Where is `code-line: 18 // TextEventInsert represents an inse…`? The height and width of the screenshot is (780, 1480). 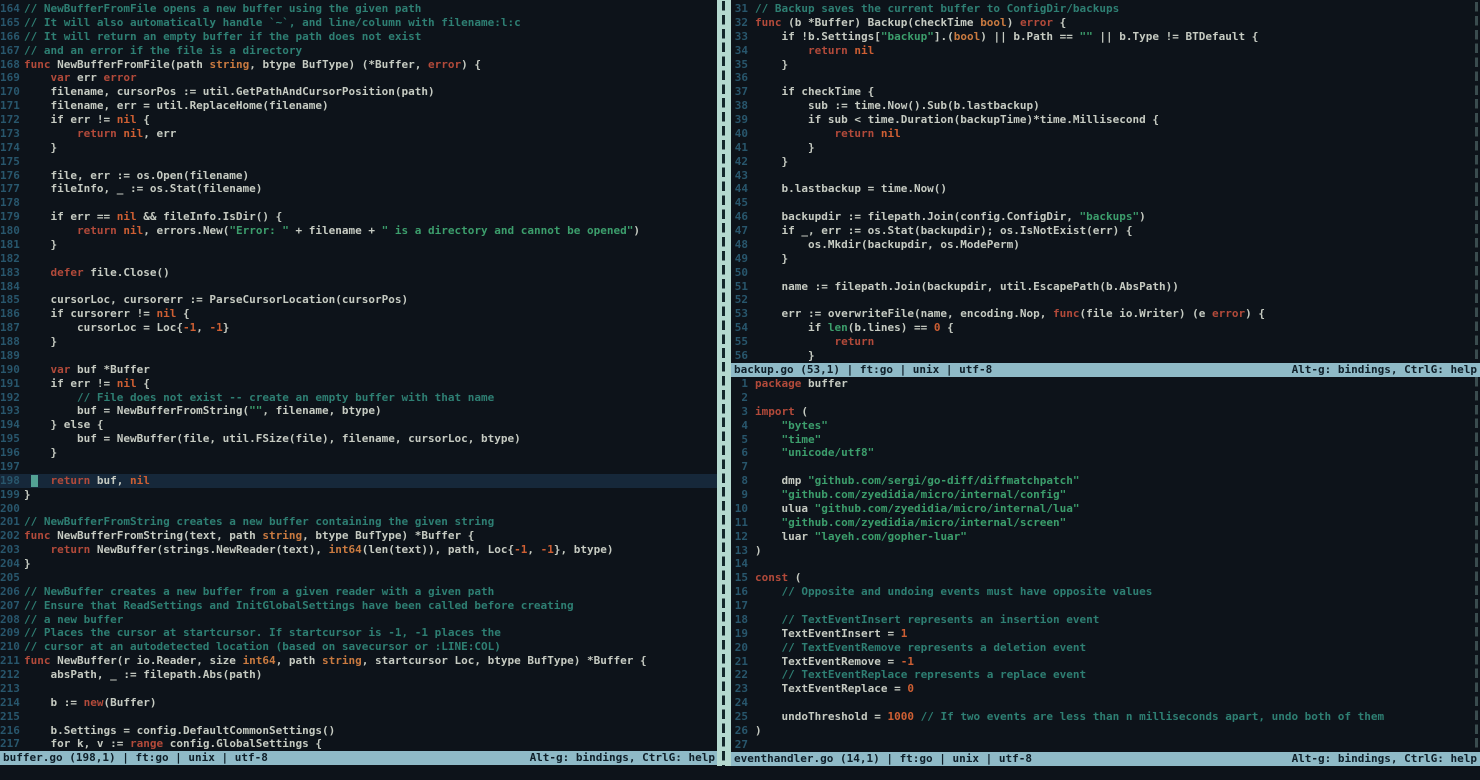
code-line: 18 // TextEventInsert represents an inse… is located at coordinates (1105, 620).